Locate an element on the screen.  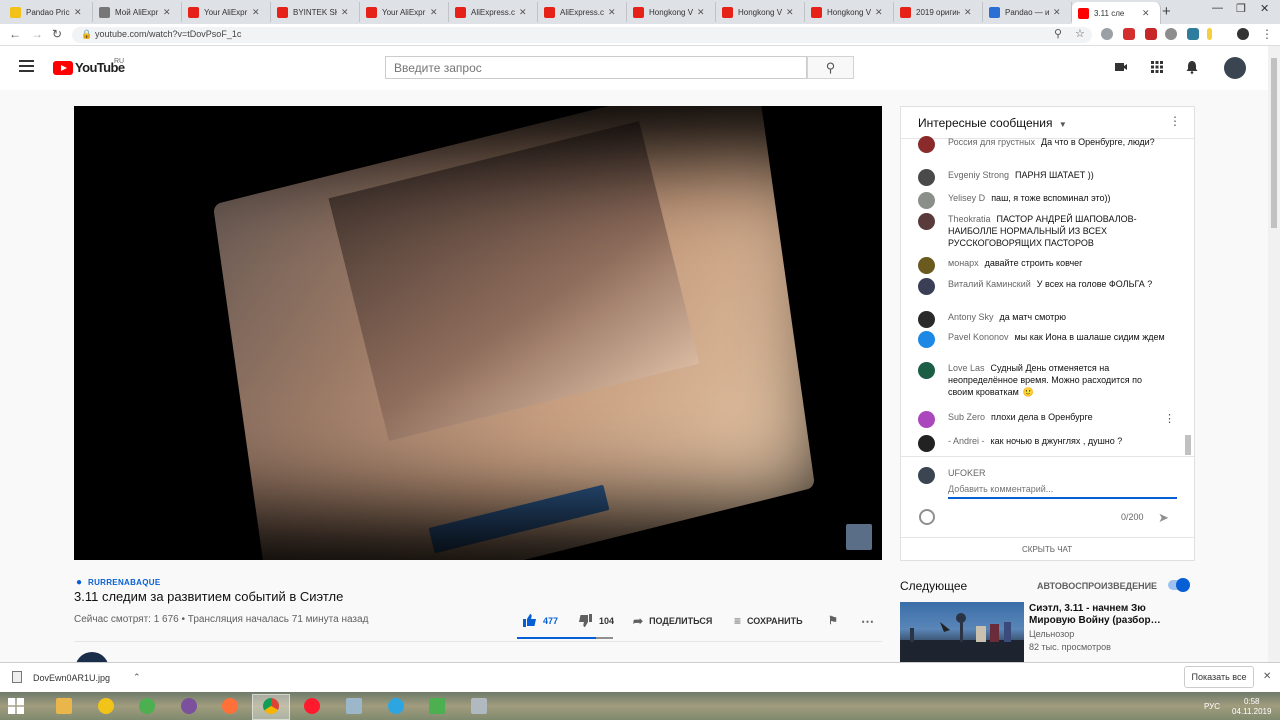
app-notes-icon is located at coordinates (354, 707).